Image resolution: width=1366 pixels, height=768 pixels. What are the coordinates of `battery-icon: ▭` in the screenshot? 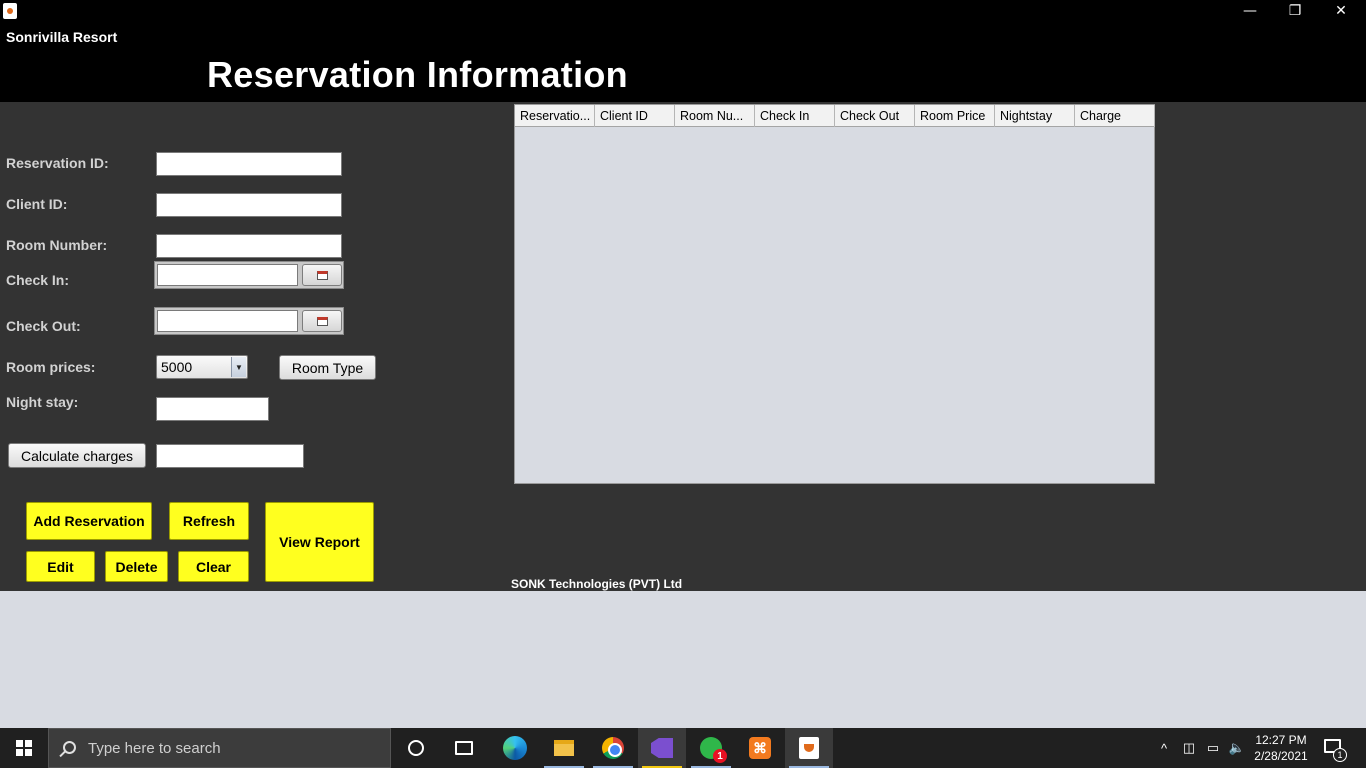 It's located at (1213, 748).